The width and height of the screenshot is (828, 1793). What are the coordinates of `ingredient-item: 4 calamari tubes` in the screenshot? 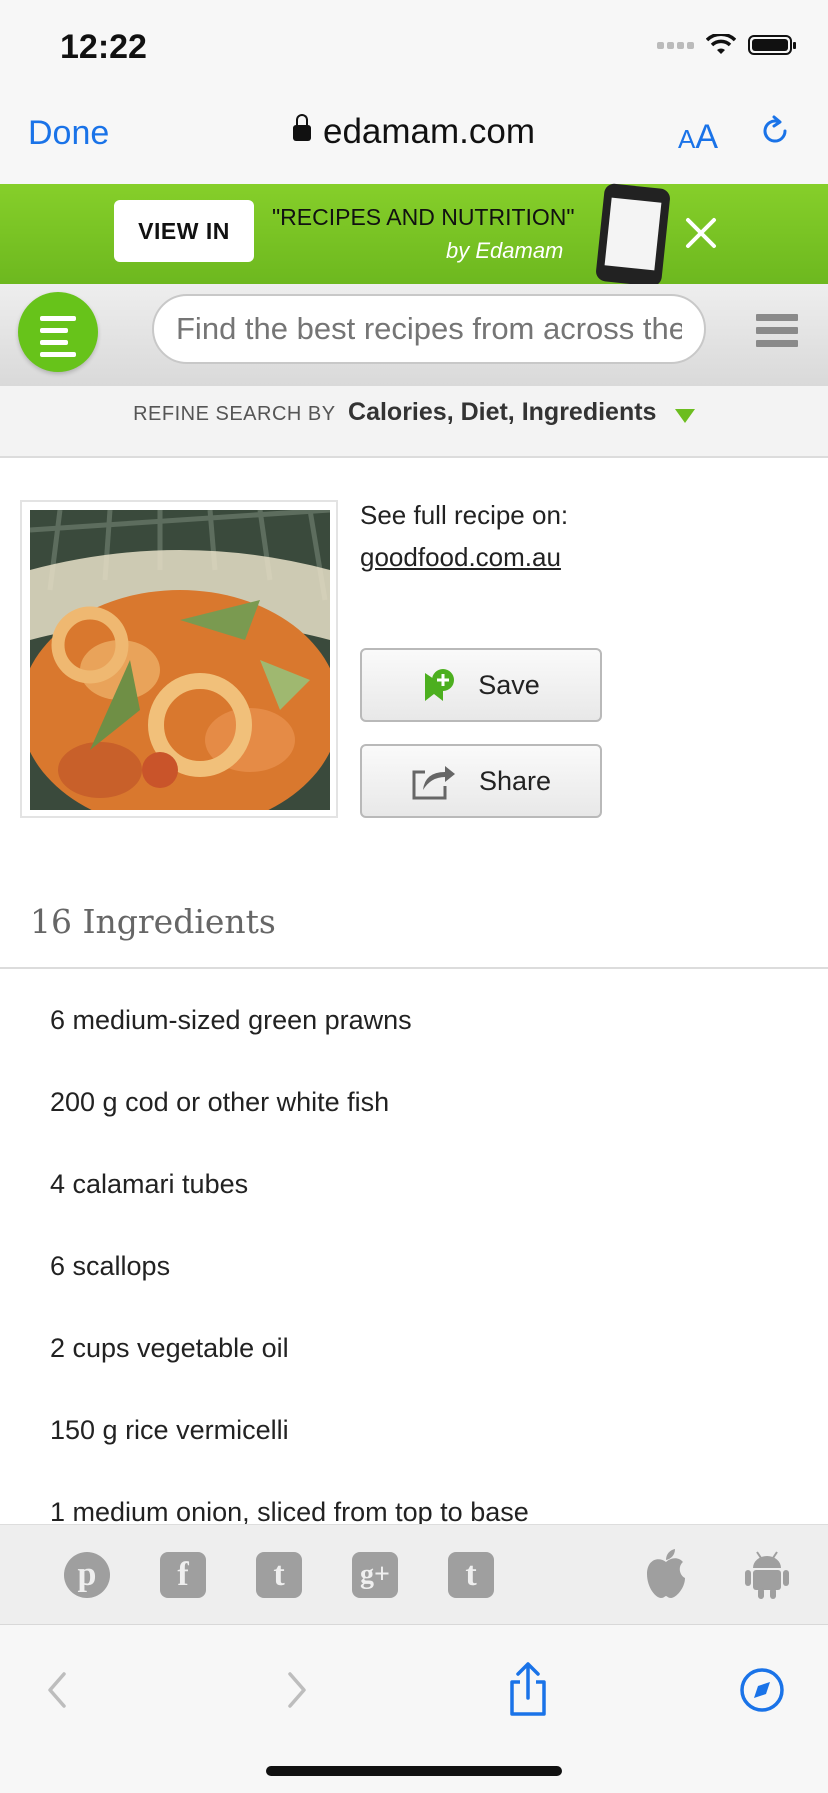 It's located at (149, 1184).